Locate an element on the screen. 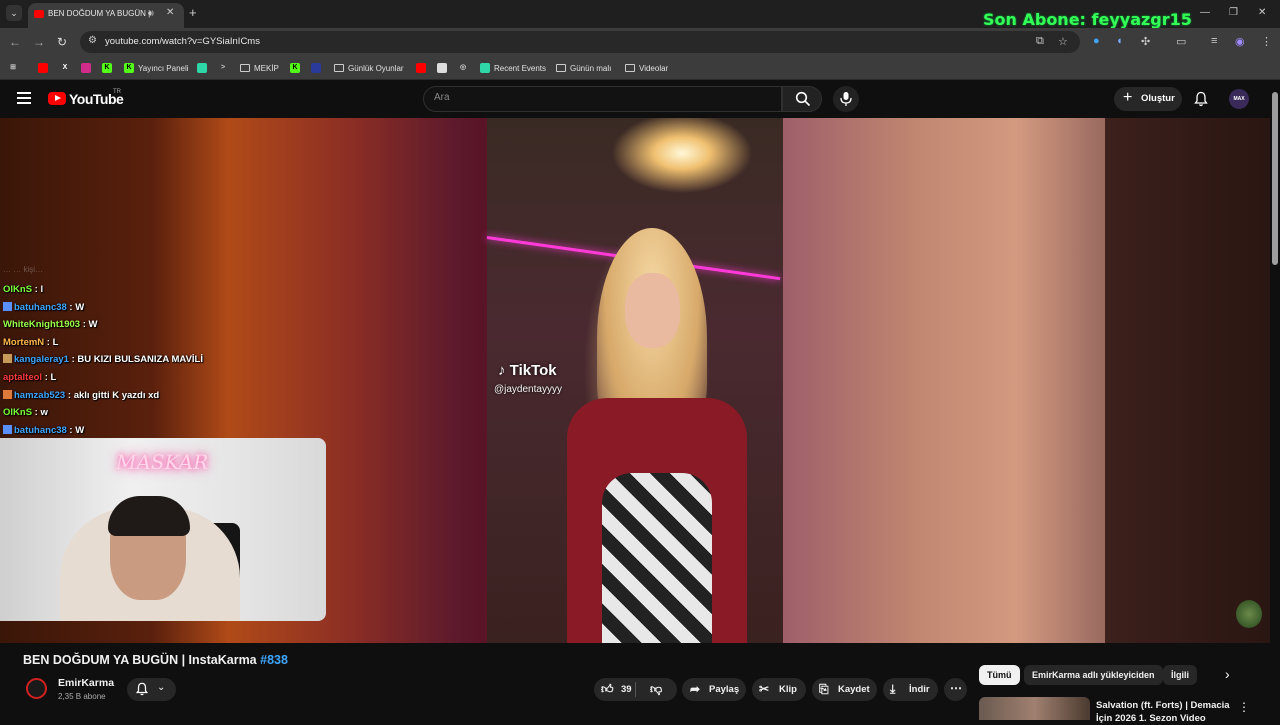 The image size is (1280, 725). window-close-button: ✕ is located at coordinates (1262, 12).